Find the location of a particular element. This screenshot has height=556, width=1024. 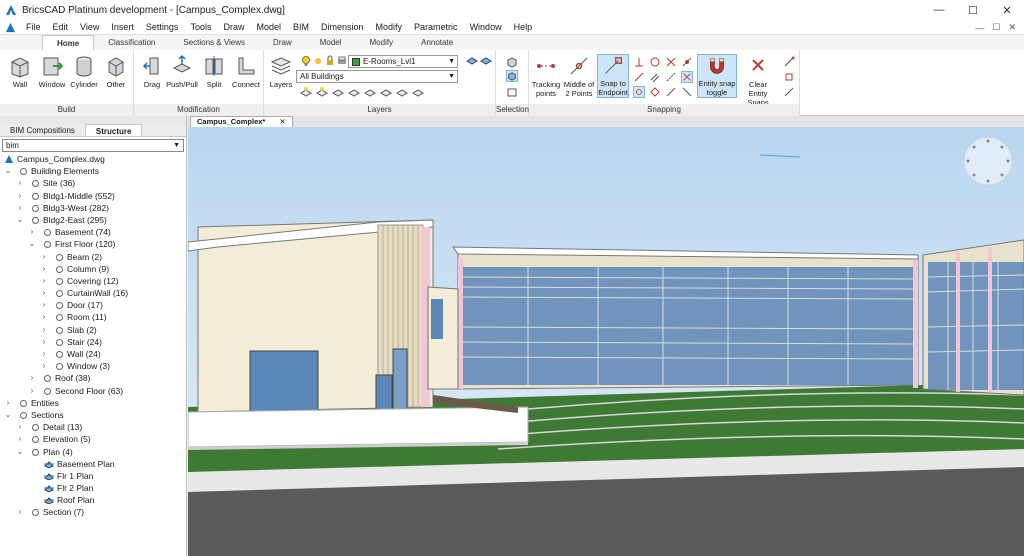

building-filter-combo: All Buildings ▼ is located at coordinates (377, 76).